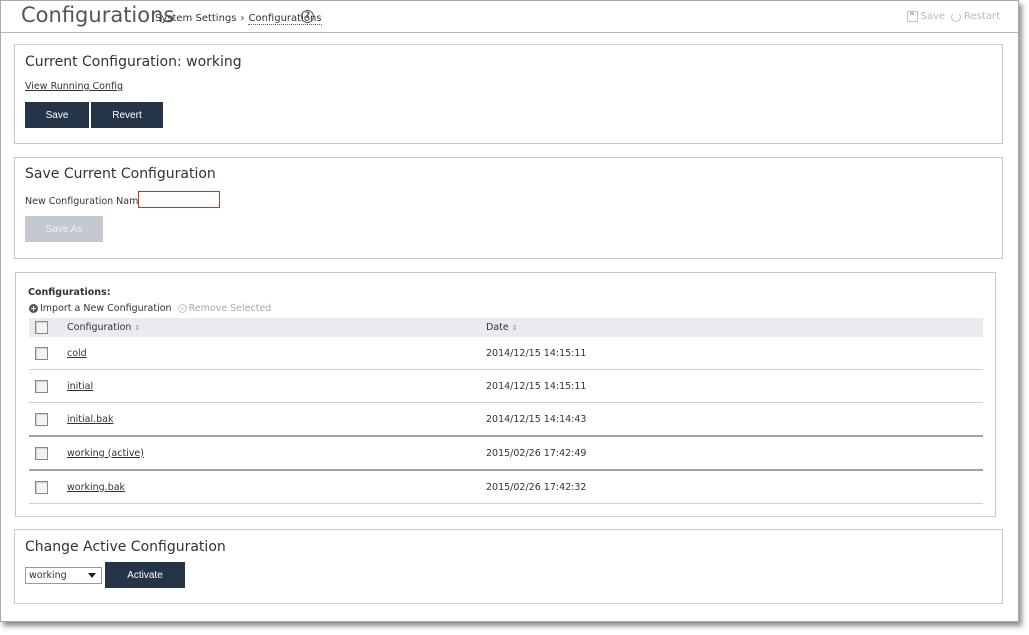 The height and width of the screenshot is (635, 1029). I want to click on header-save-label: Save, so click(933, 16).